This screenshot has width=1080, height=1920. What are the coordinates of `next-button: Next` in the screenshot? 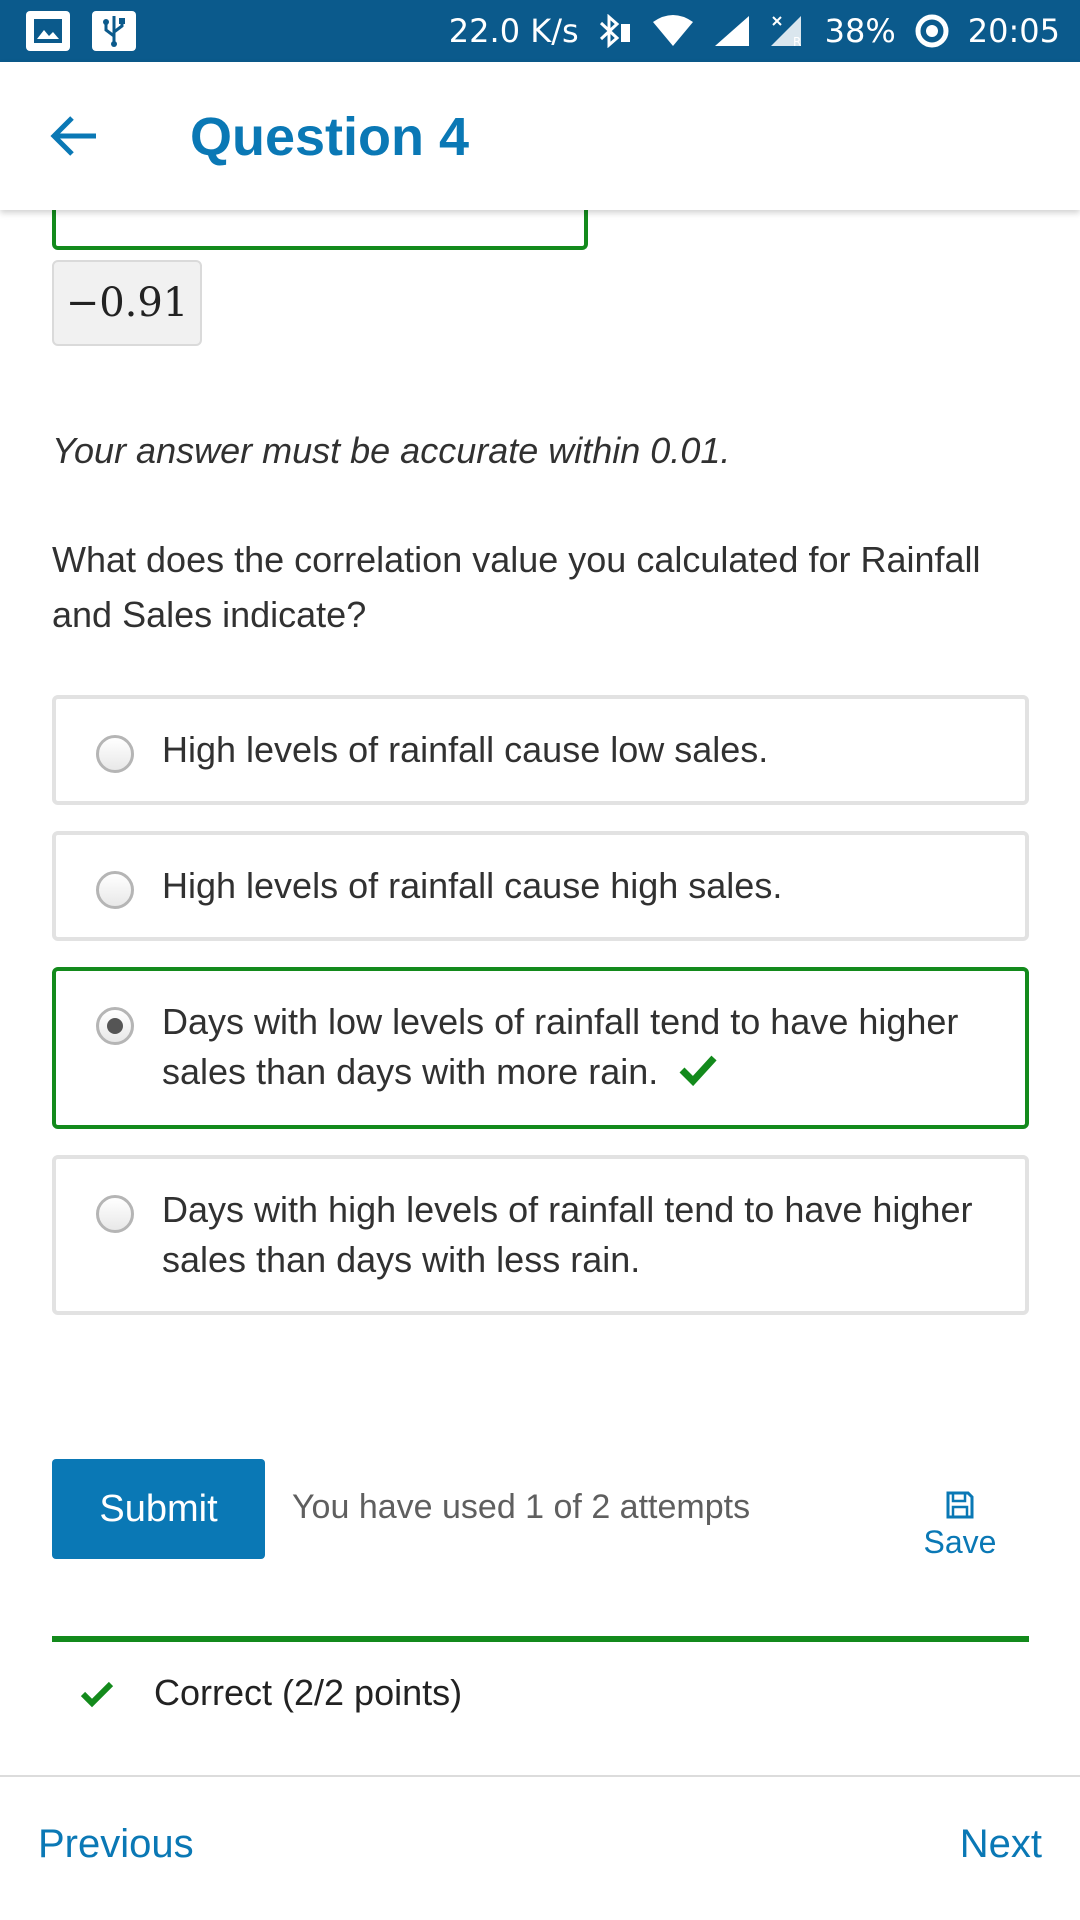 It's located at (1001, 1844).